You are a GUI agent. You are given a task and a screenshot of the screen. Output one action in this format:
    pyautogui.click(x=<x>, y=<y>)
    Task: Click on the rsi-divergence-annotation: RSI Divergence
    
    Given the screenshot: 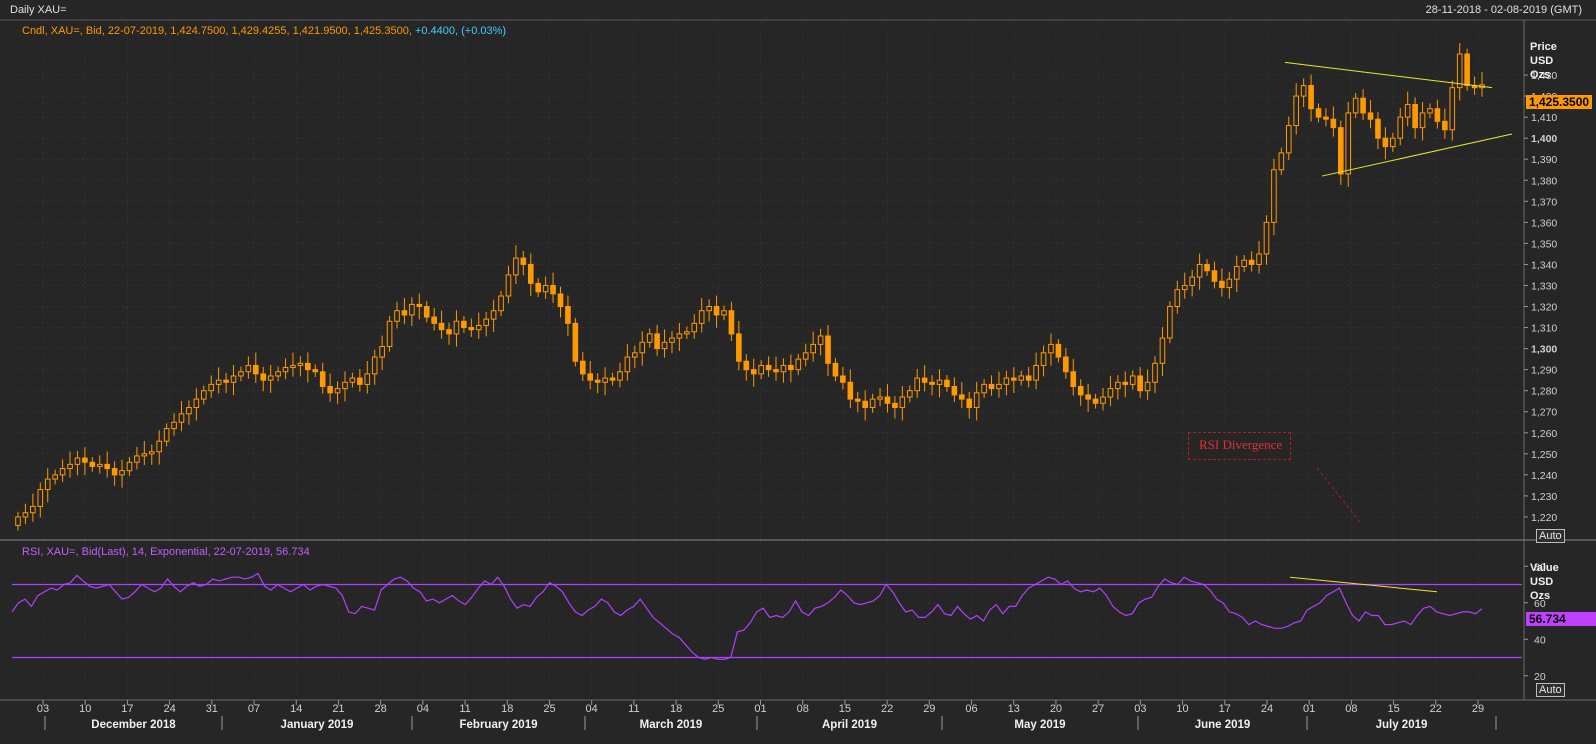 What is the action you would take?
    pyautogui.click(x=1240, y=446)
    